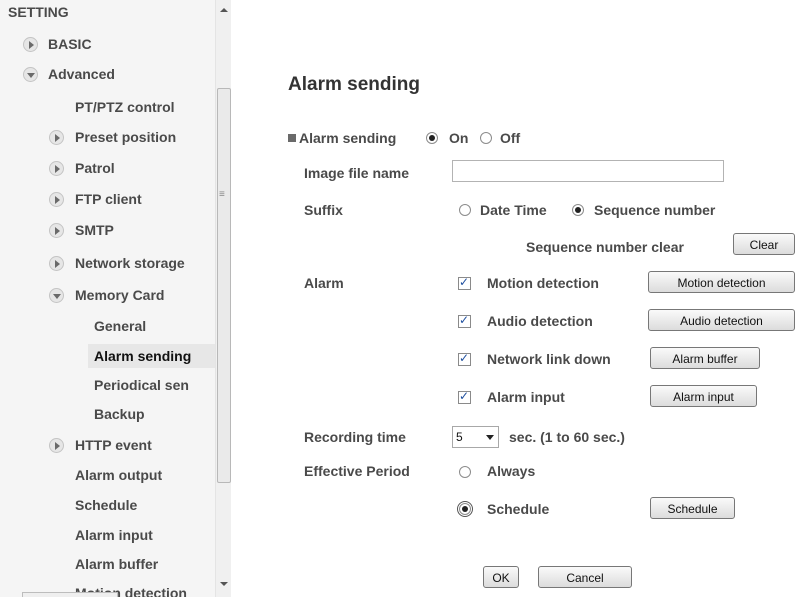 The height and width of the screenshot is (597, 798). What do you see at coordinates (588, 171) in the screenshot?
I see `image-file-name-input` at bounding box center [588, 171].